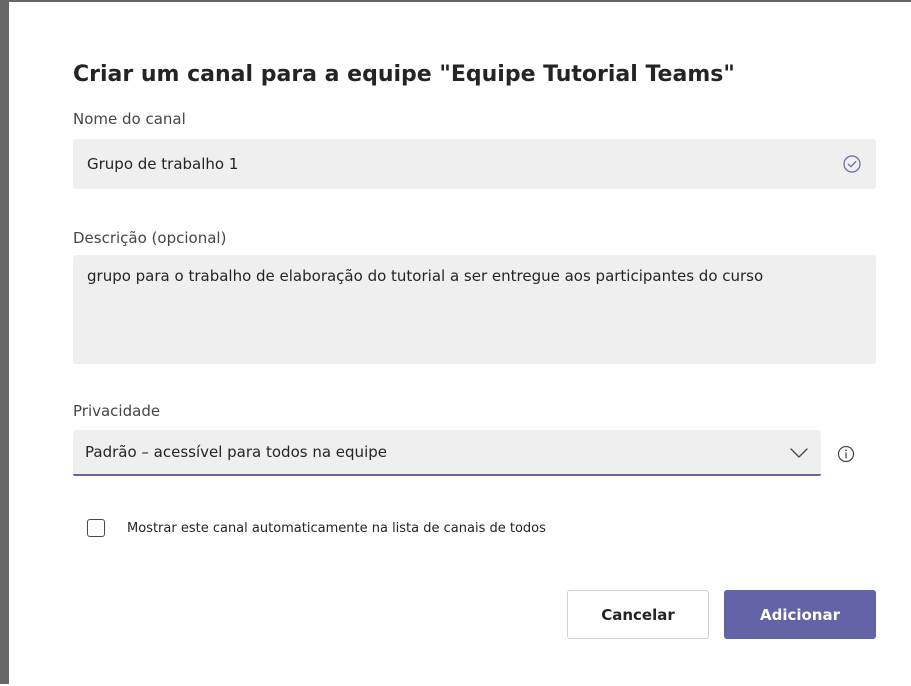 This screenshot has width=911, height=686. Describe the element at coordinates (638, 614) in the screenshot. I see `cancel-button: Cancelar` at that location.